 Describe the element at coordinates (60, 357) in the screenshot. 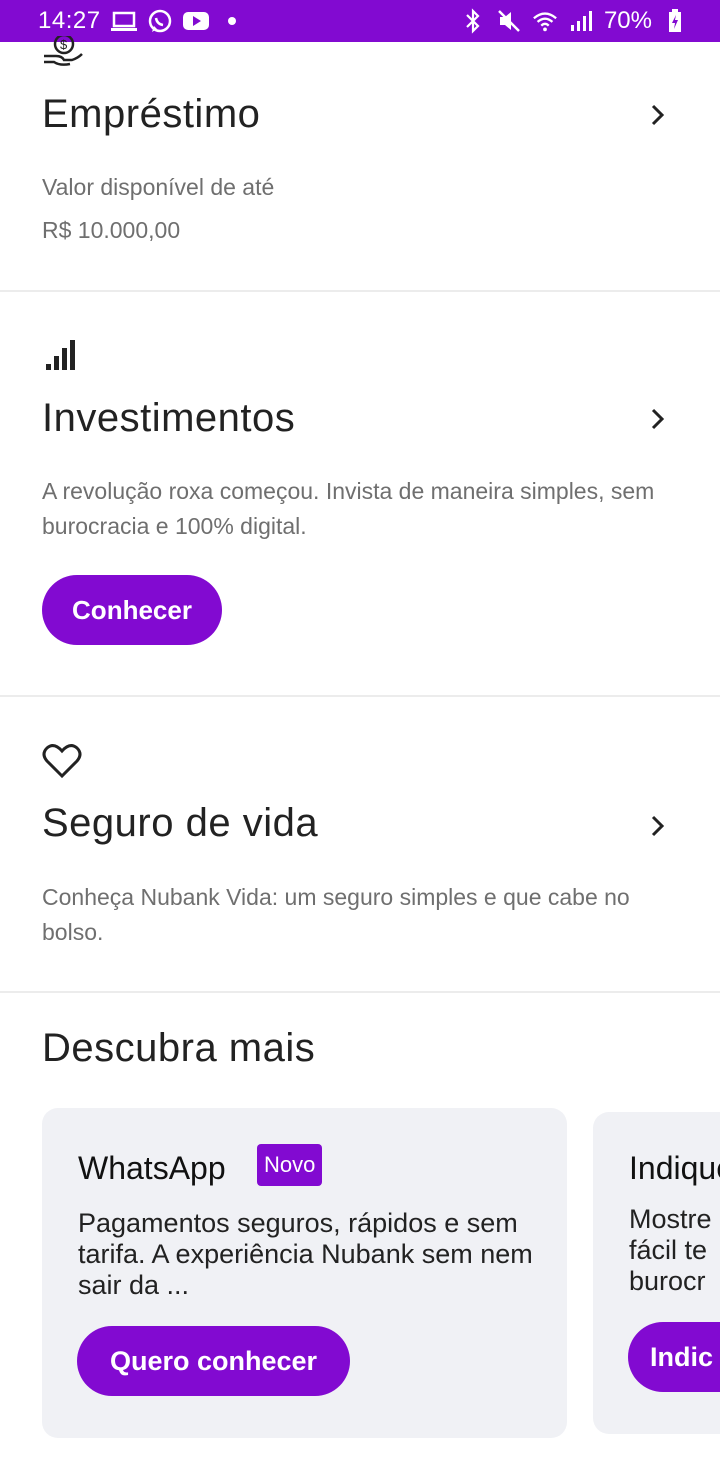

I see `bar-chart-icon` at that location.